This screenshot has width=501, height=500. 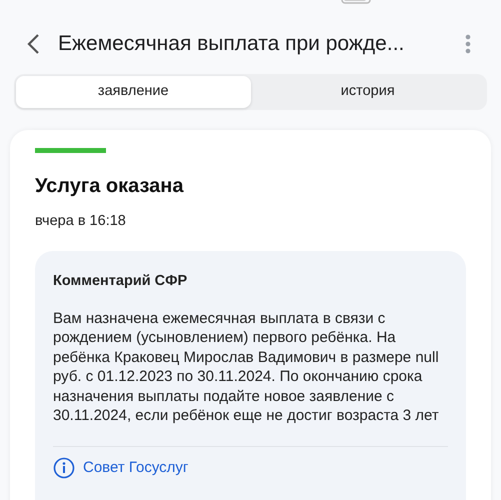 I want to click on comment-title: Комментарий СФР, so click(x=120, y=281).